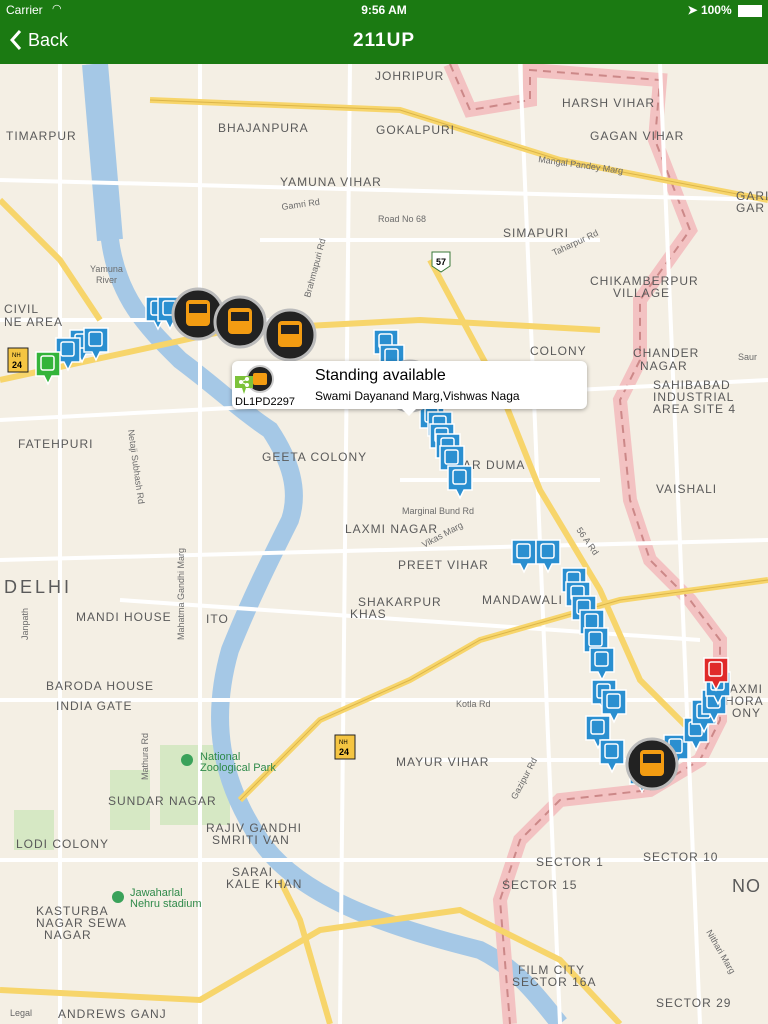  Describe the element at coordinates (33, 322) in the screenshot. I see `map-label: NE AREA` at that location.